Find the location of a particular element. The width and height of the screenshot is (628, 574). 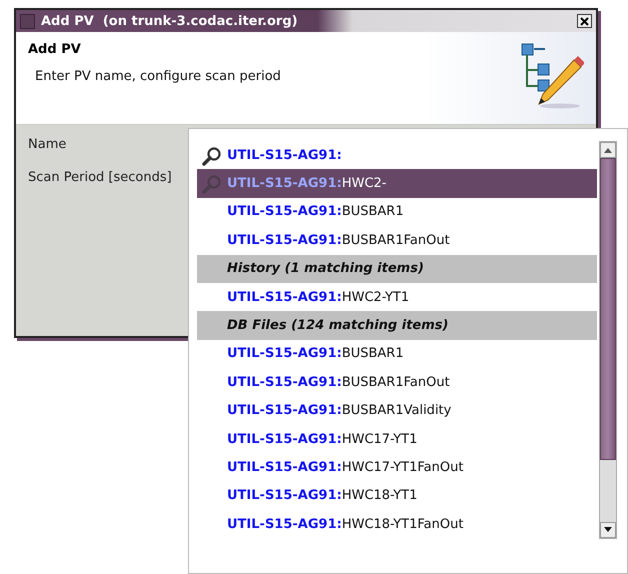

header-subtitle: Enter PV name, configure scan period is located at coordinates (158, 76).